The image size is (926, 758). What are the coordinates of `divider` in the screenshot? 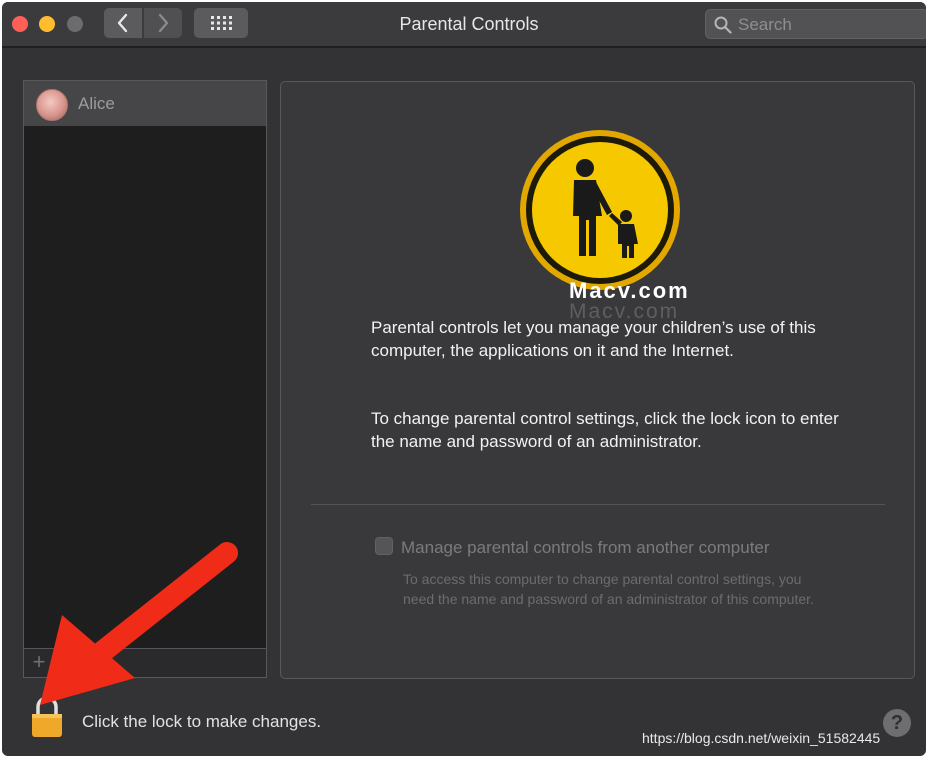 It's located at (598, 504).